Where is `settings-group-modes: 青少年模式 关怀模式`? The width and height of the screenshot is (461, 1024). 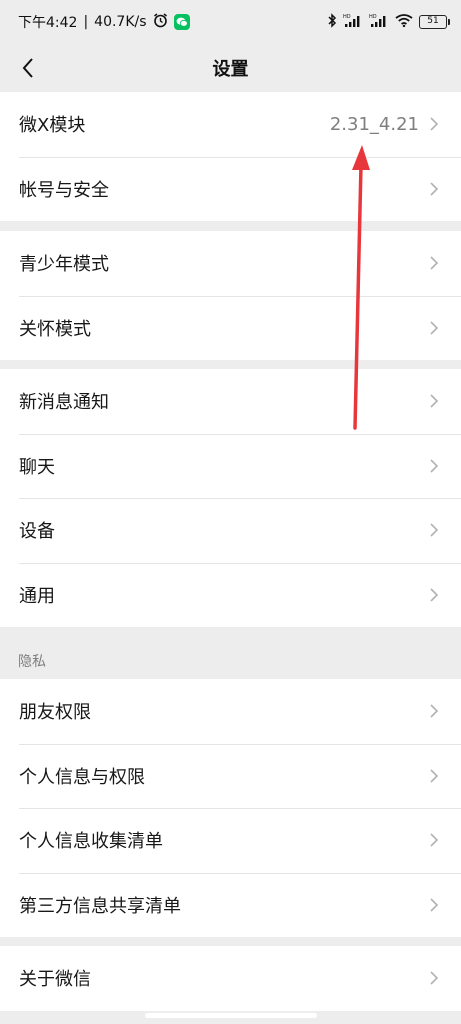 settings-group-modes: 青少年模式 关怀模式 is located at coordinates (230, 295).